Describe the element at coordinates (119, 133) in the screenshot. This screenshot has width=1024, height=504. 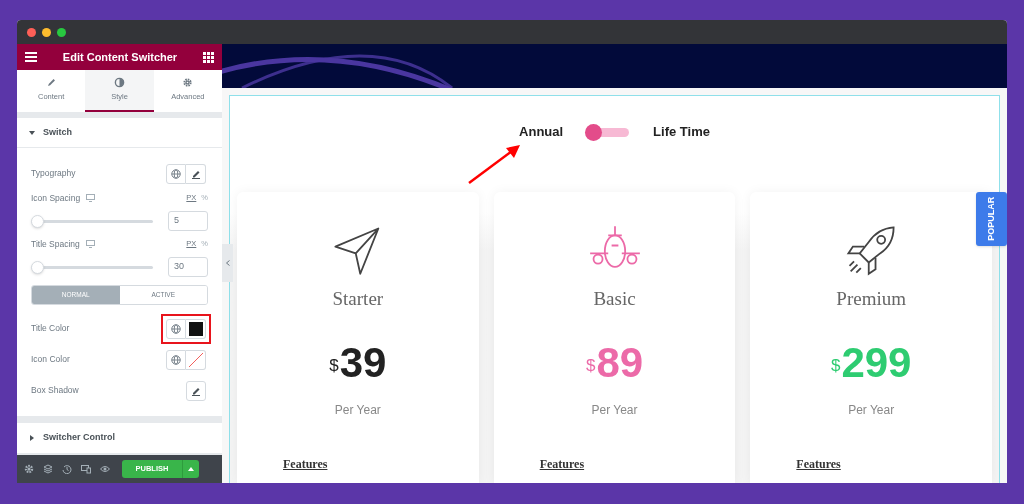
I see `section-header: Switch` at that location.